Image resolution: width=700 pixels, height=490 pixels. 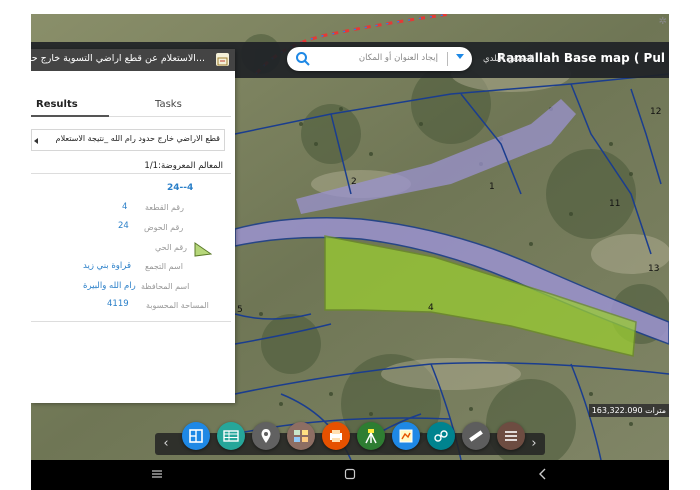 What do you see at coordinates (165, 286) in the screenshot?
I see `field-label: اسم المحافظة` at bounding box center [165, 286].